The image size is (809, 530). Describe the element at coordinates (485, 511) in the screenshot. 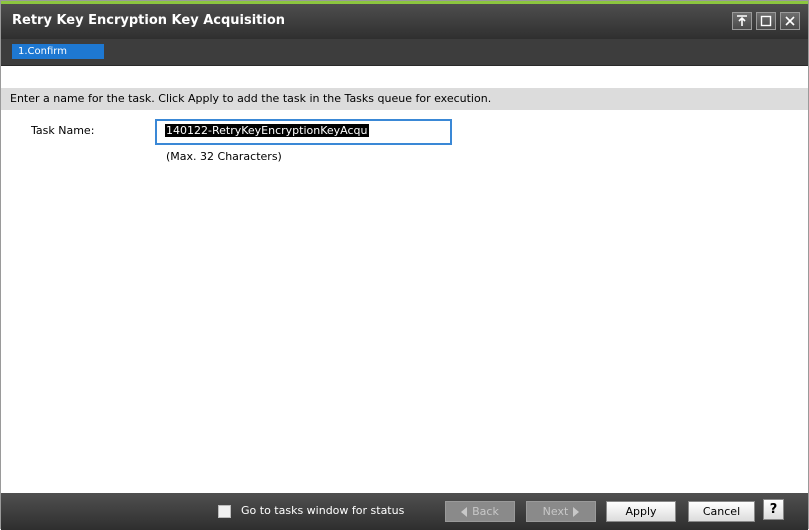

I see `back-button-label: Back` at that location.